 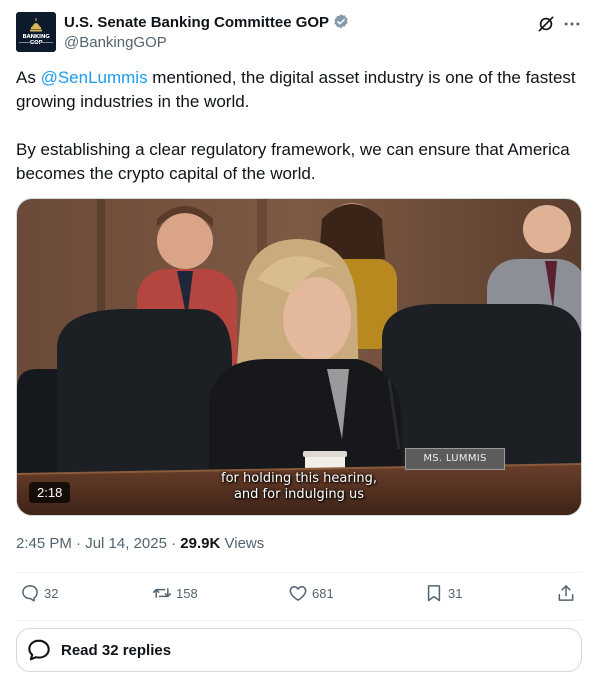 What do you see at coordinates (30, 593) in the screenshot?
I see `reply-icon` at bounding box center [30, 593].